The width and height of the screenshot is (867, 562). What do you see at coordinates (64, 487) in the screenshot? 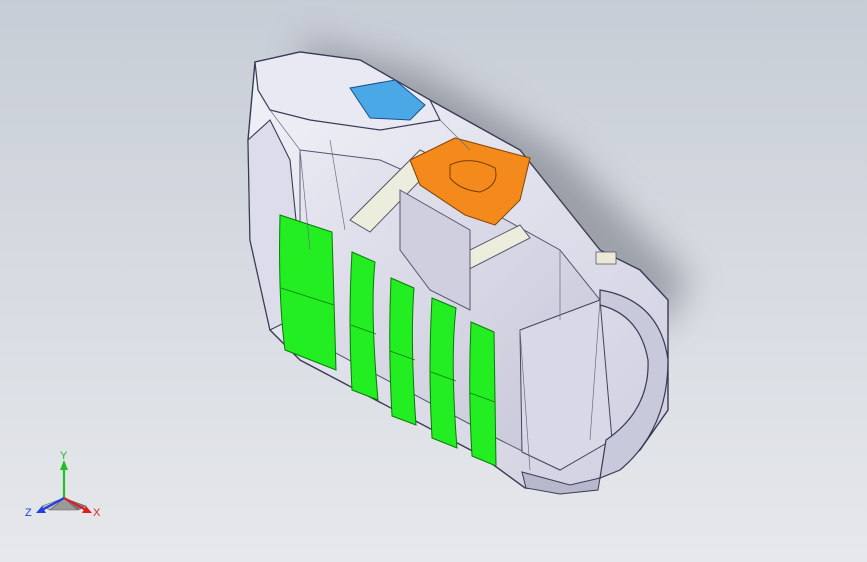
I see `orientation-triad: Y Z X` at bounding box center [64, 487].